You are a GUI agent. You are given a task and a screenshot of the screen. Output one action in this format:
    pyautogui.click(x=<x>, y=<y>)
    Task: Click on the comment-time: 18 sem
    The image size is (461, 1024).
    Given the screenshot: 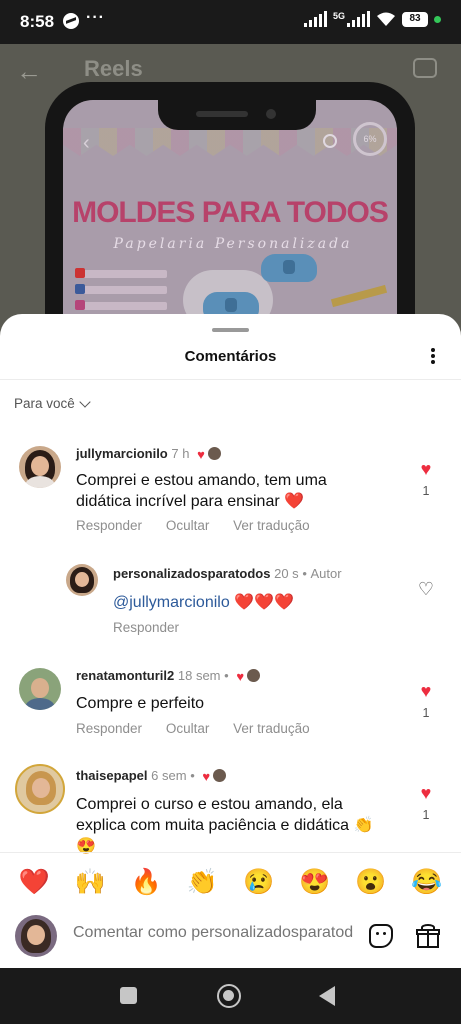 What is the action you would take?
    pyautogui.click(x=199, y=675)
    